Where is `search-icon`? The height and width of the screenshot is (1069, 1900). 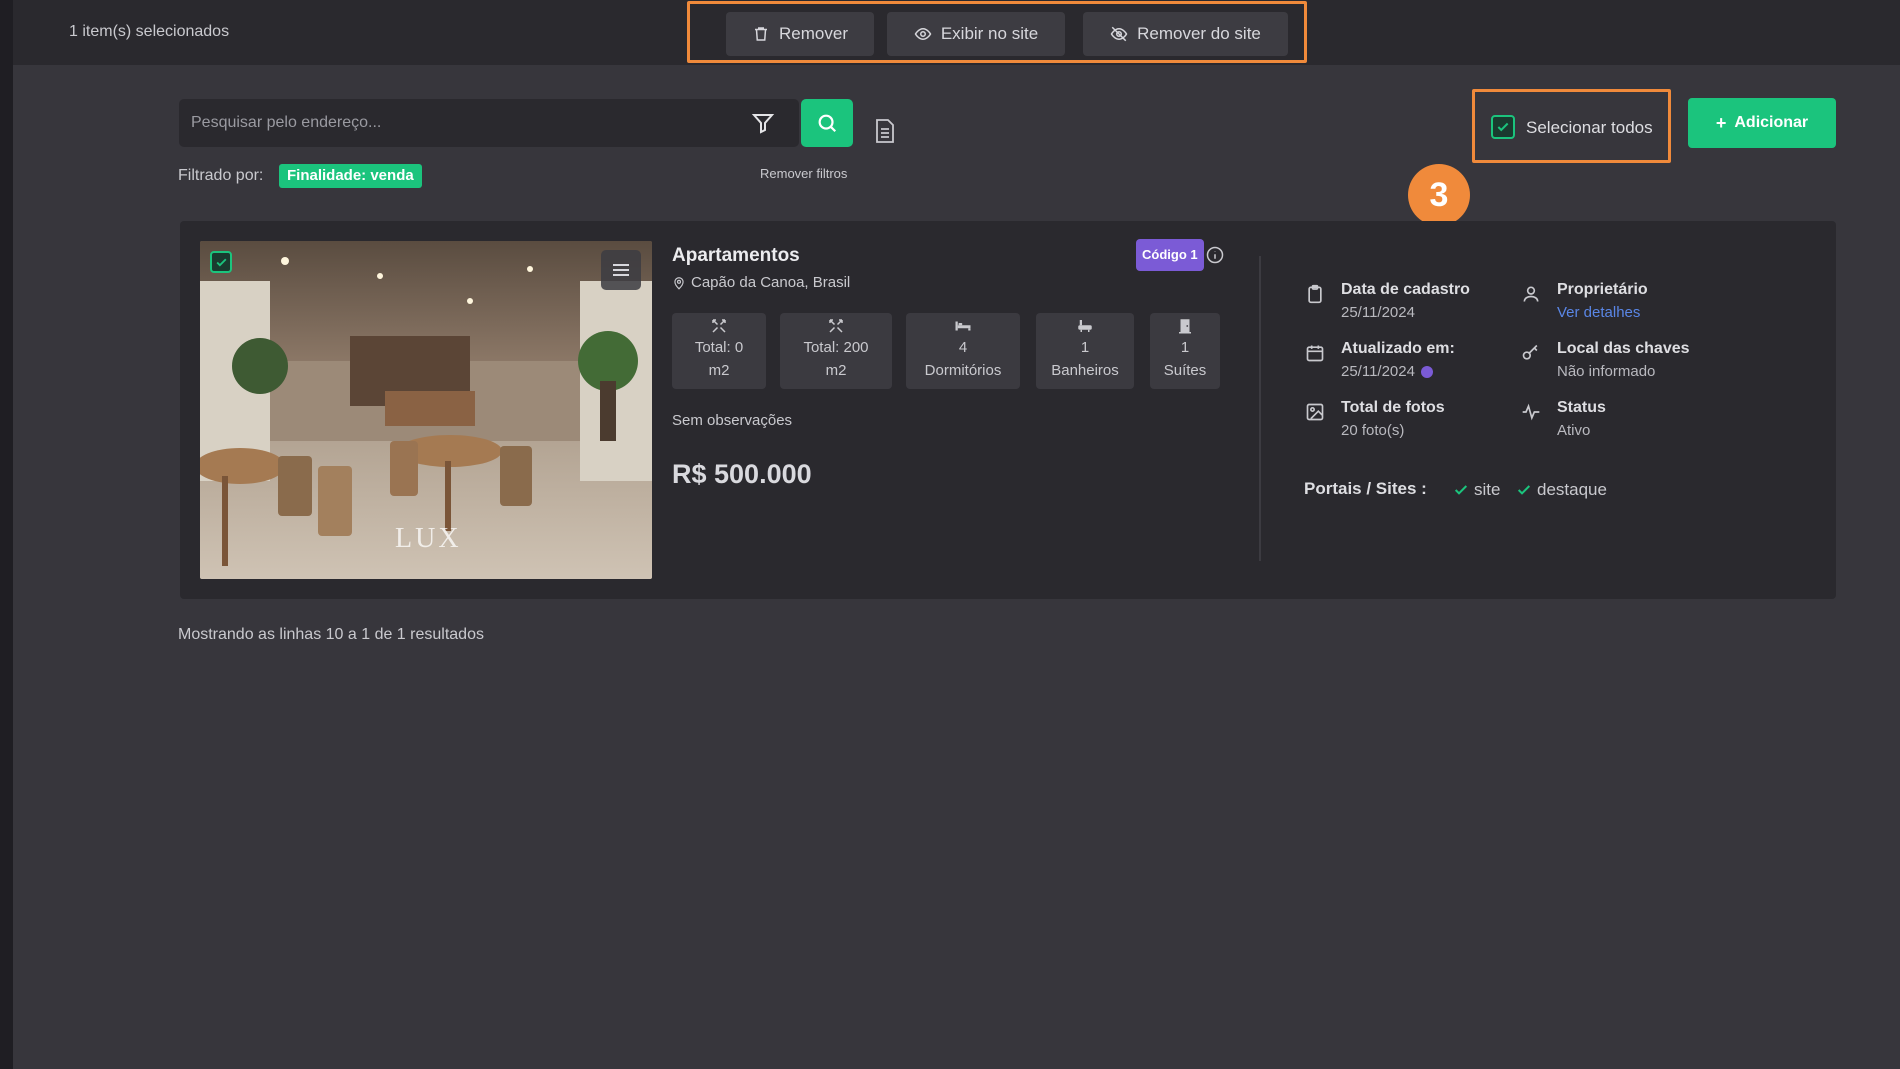 search-icon is located at coordinates (827, 123).